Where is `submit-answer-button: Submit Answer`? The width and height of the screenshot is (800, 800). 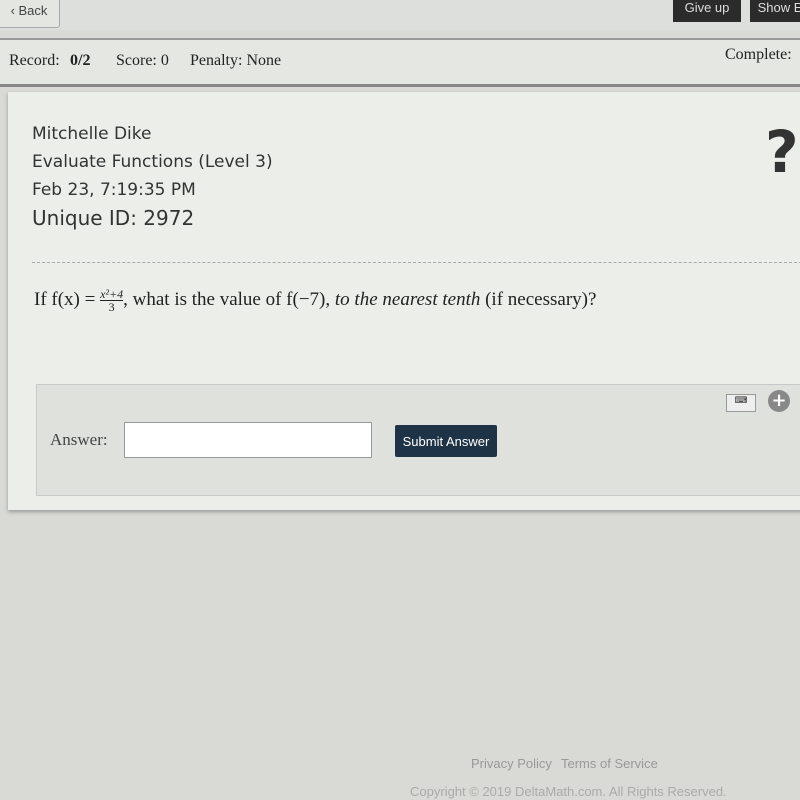
submit-answer-button: Submit Answer is located at coordinates (446, 441).